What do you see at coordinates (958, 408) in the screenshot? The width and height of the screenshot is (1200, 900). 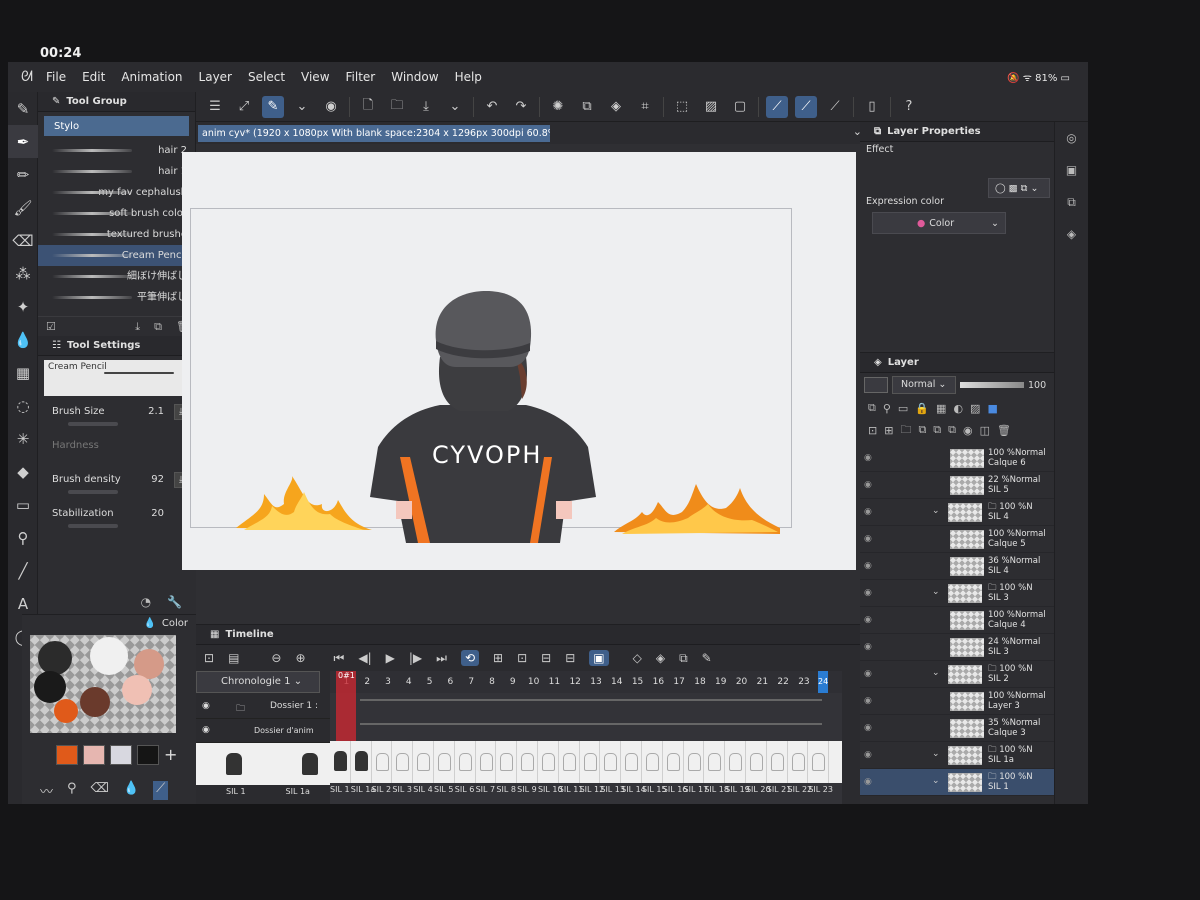 I see `mask-icon: ◐` at bounding box center [958, 408].